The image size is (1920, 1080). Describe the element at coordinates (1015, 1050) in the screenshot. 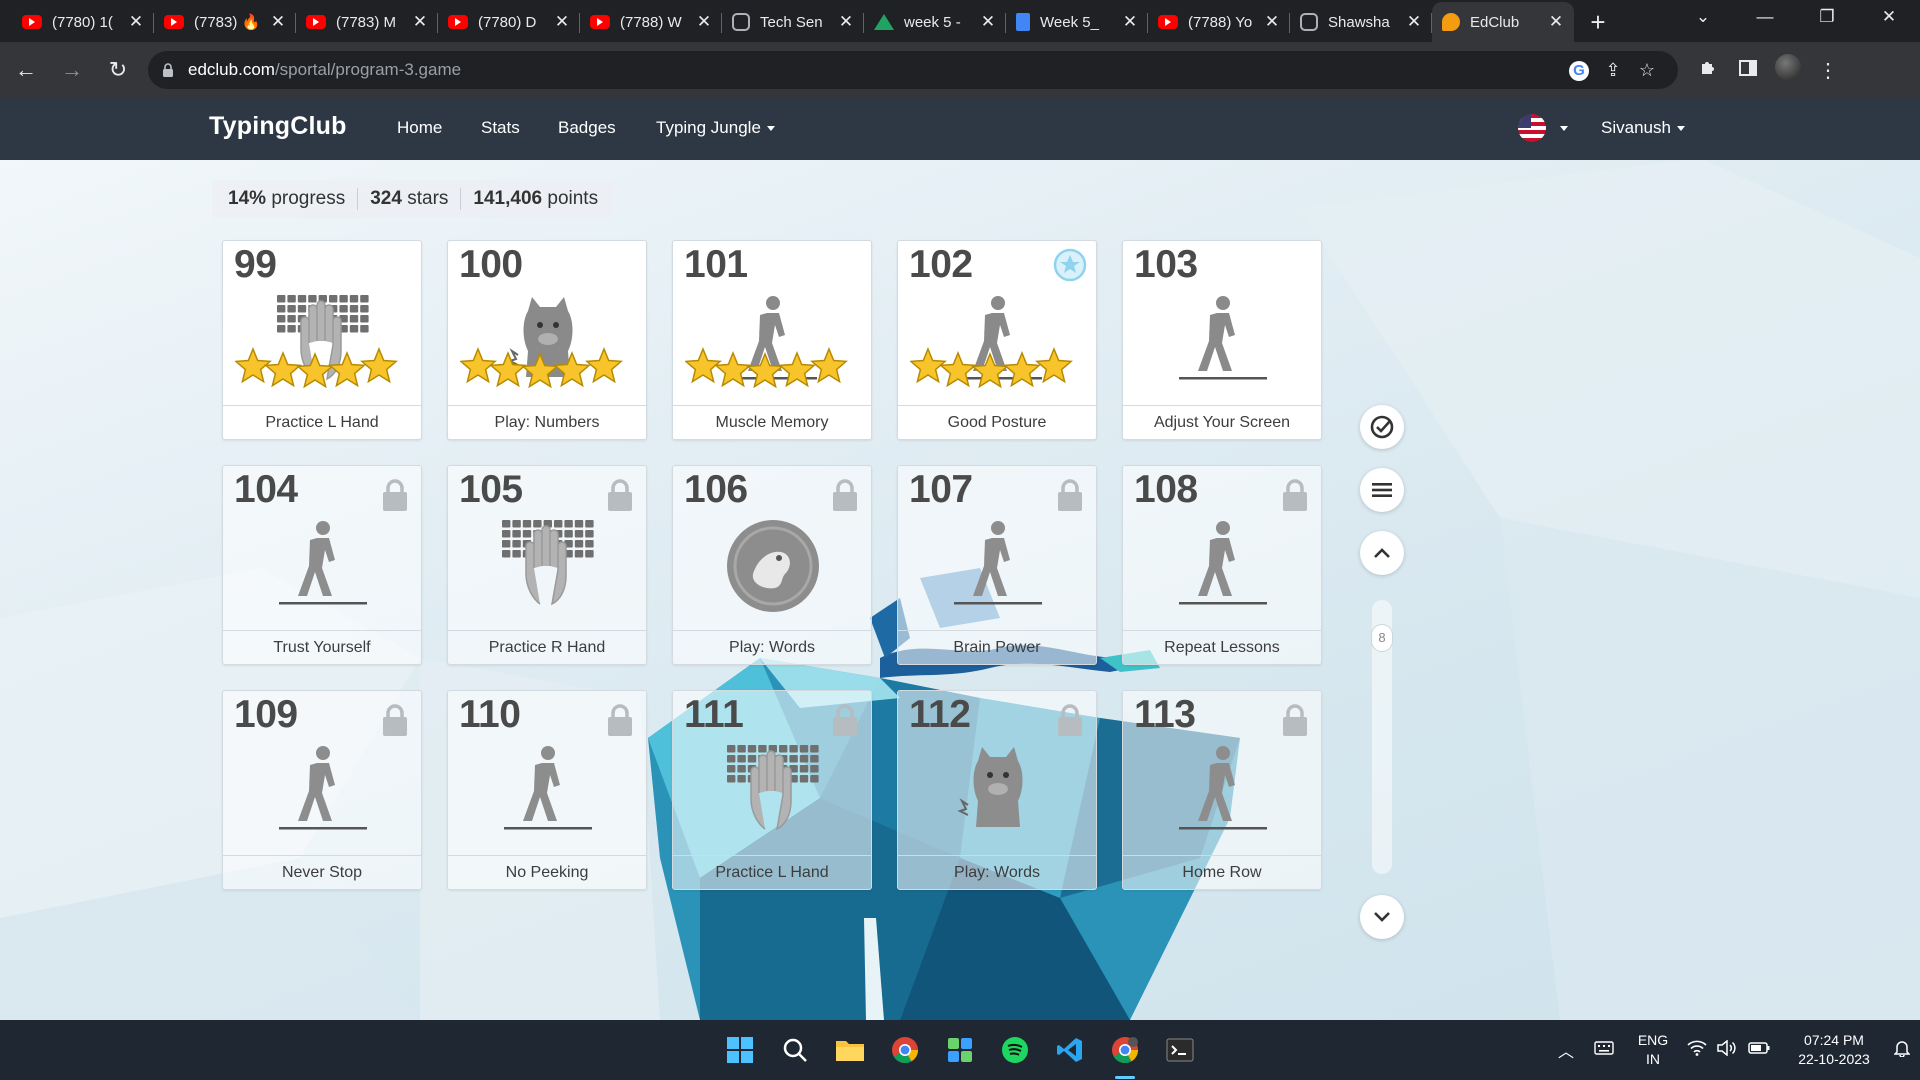

I see `spotify-icon` at that location.